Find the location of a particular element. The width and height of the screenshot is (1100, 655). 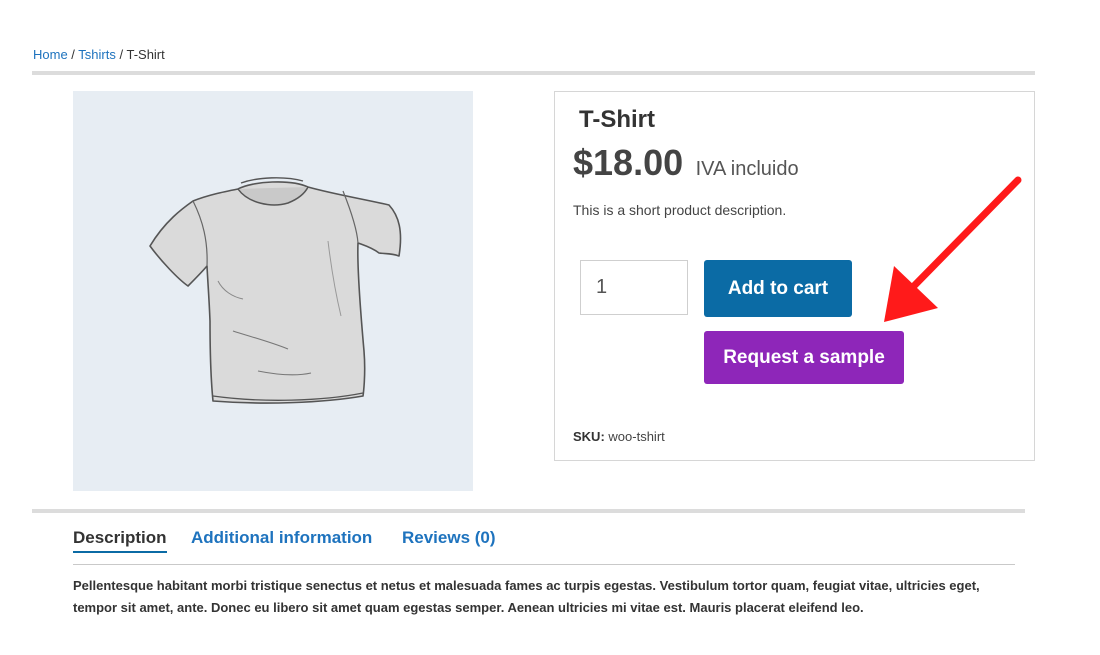

breadcrumb-current: T-Shirt is located at coordinates (145, 54).